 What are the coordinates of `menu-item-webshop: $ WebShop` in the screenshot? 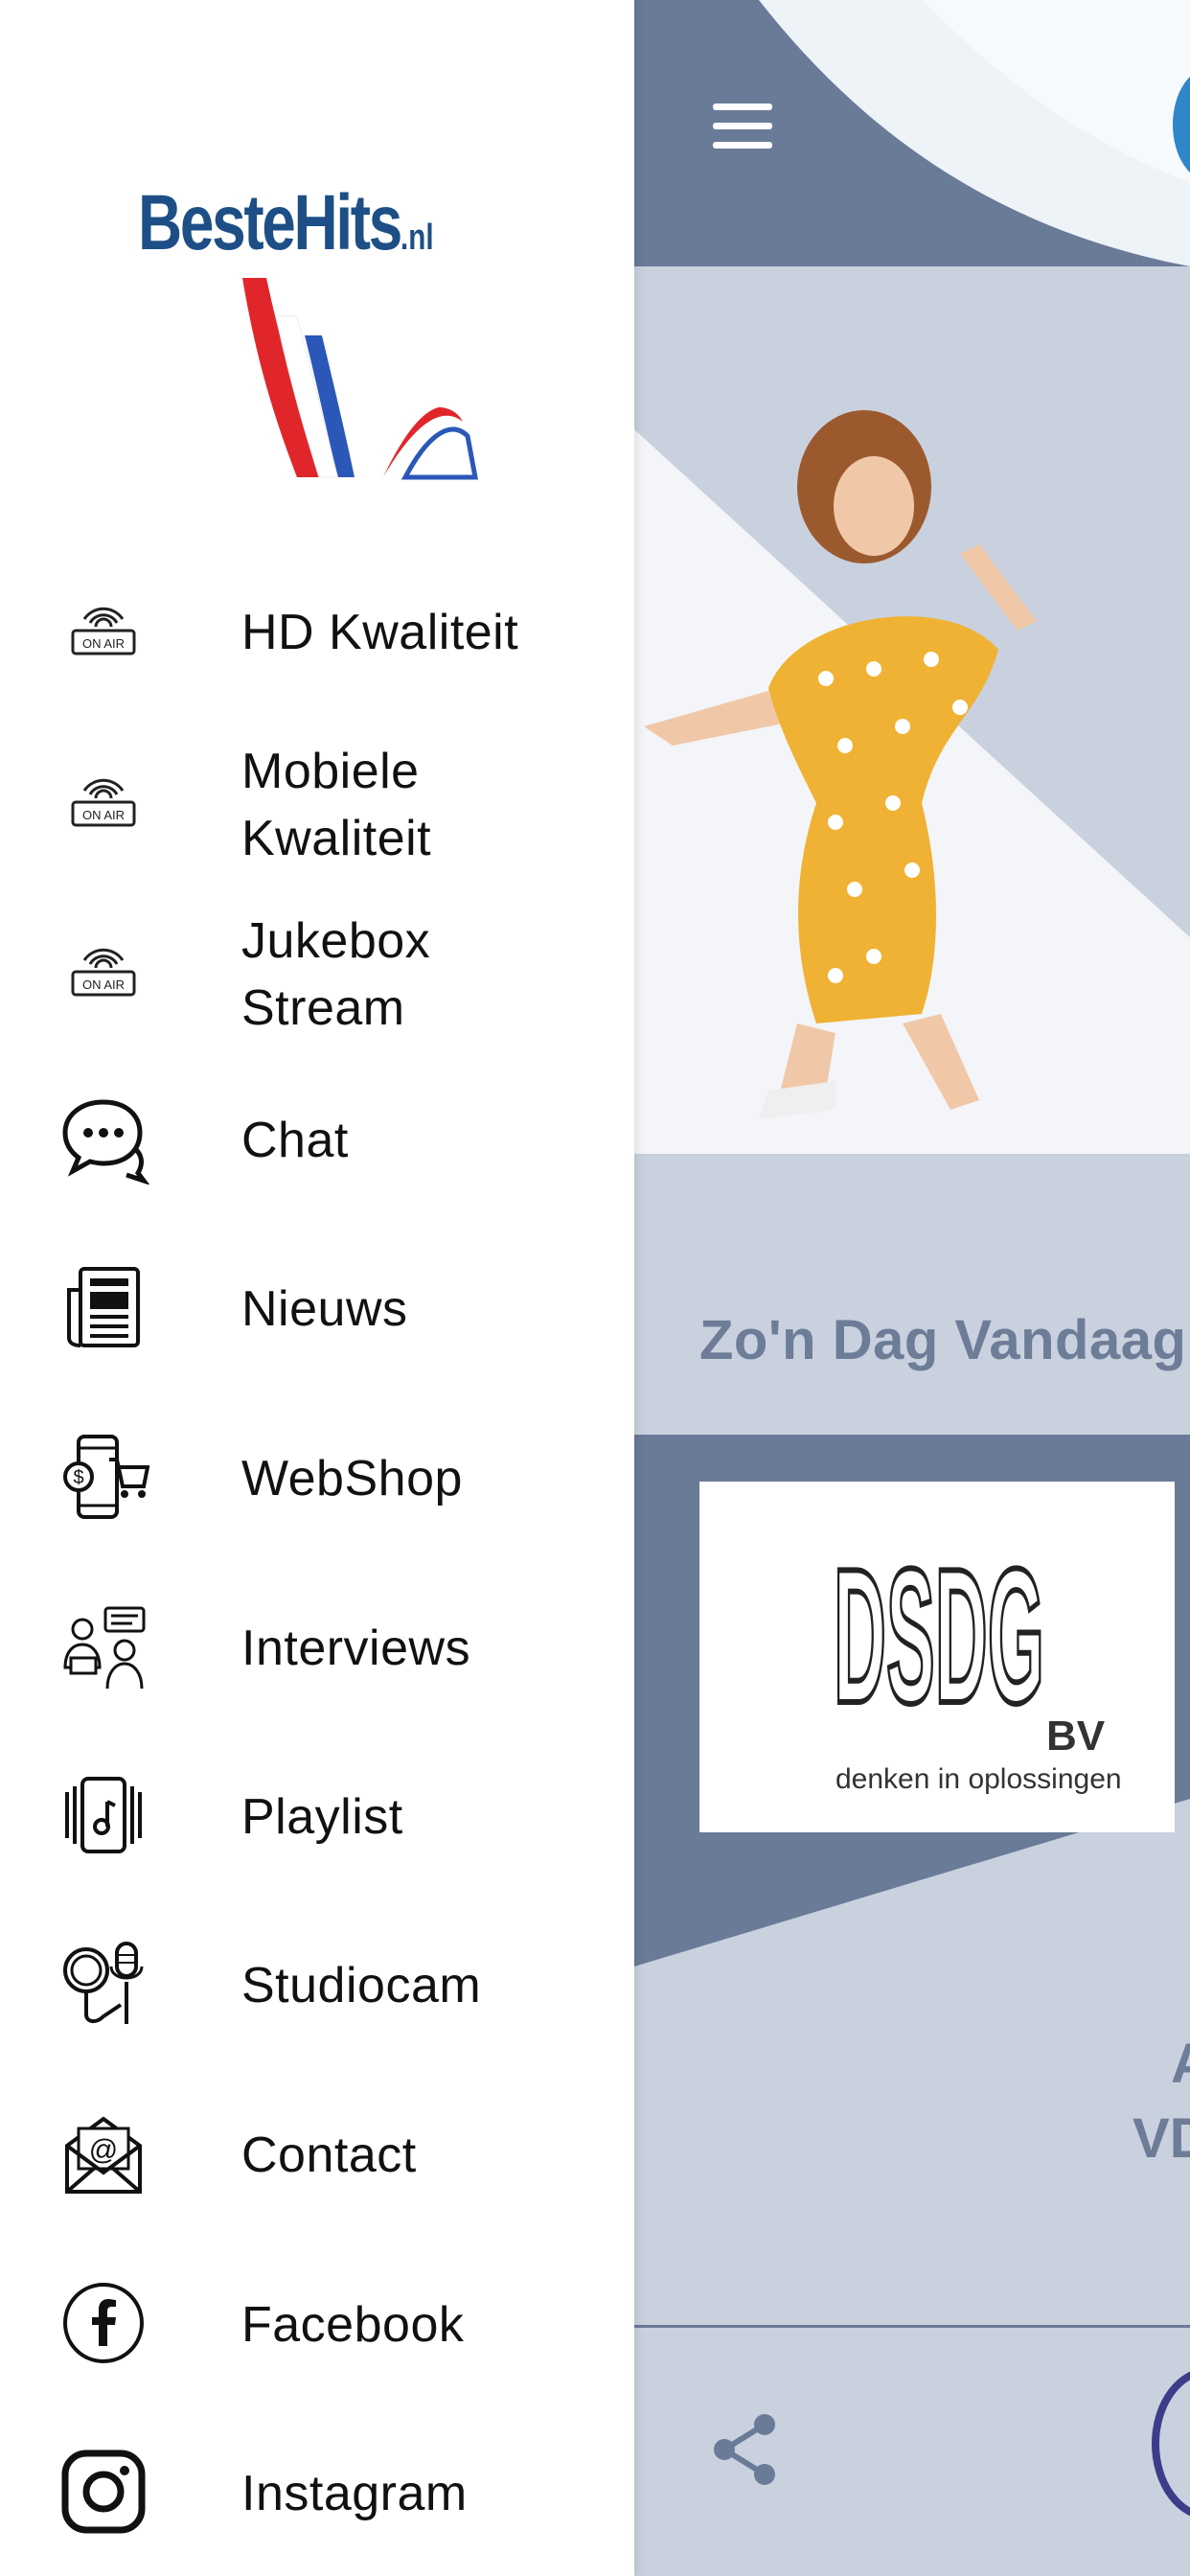 It's located at (317, 1479).